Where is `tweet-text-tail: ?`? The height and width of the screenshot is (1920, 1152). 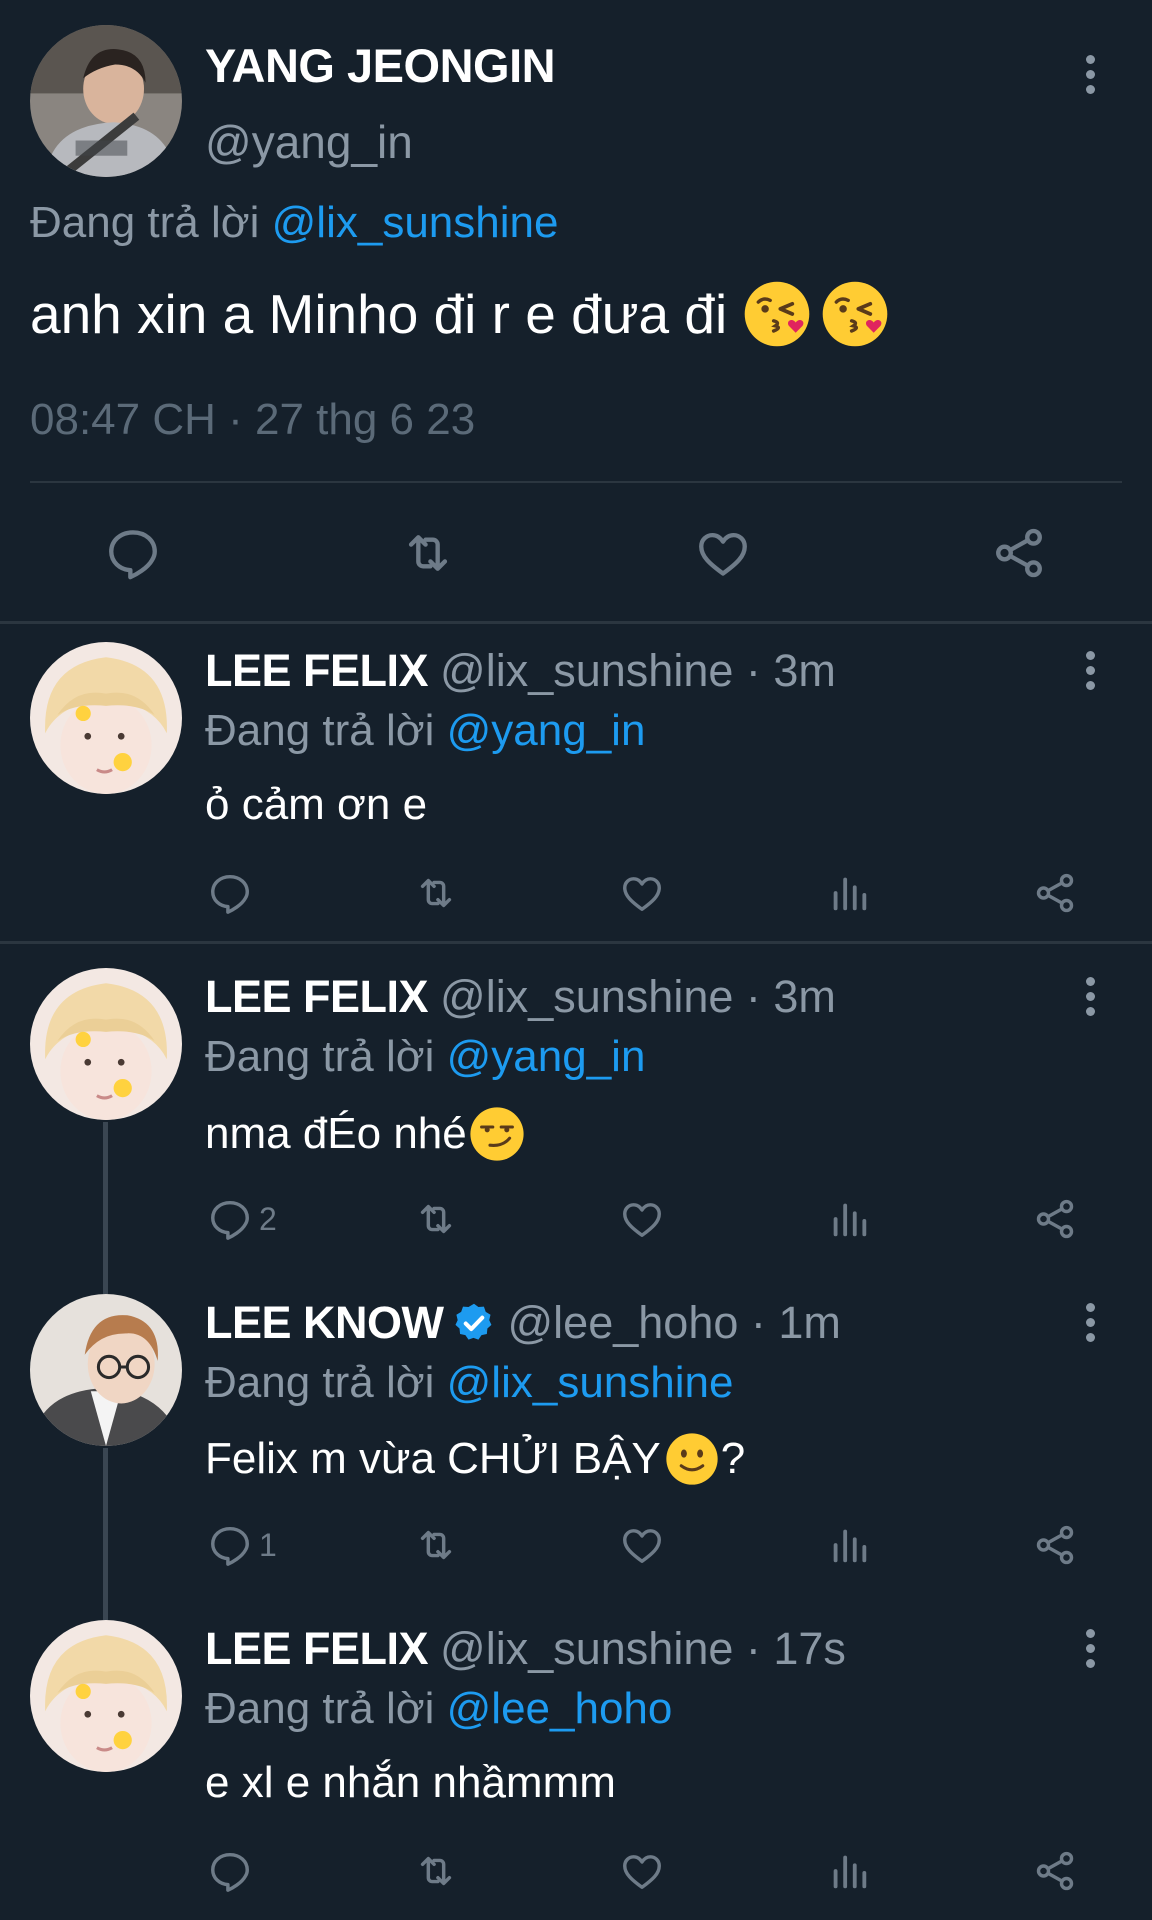 tweet-text-tail: ? is located at coordinates (733, 1458).